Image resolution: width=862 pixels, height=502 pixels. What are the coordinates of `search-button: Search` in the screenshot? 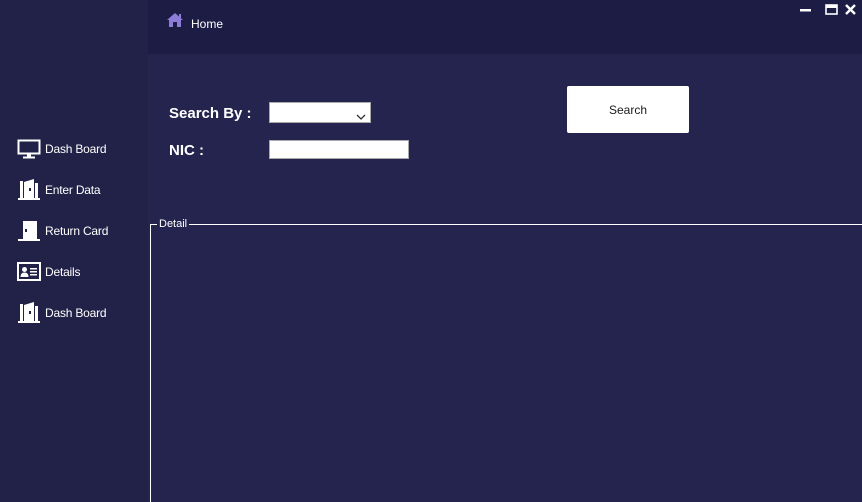 It's located at (628, 109).